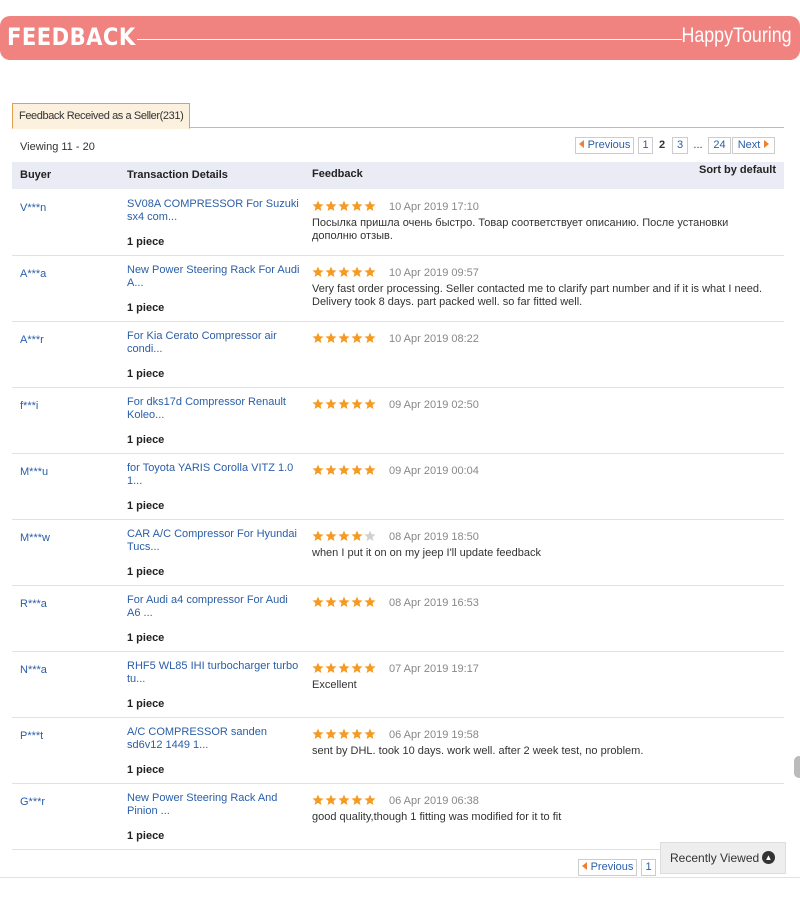  I want to click on column-header-feedback: Feedback, so click(337, 174).